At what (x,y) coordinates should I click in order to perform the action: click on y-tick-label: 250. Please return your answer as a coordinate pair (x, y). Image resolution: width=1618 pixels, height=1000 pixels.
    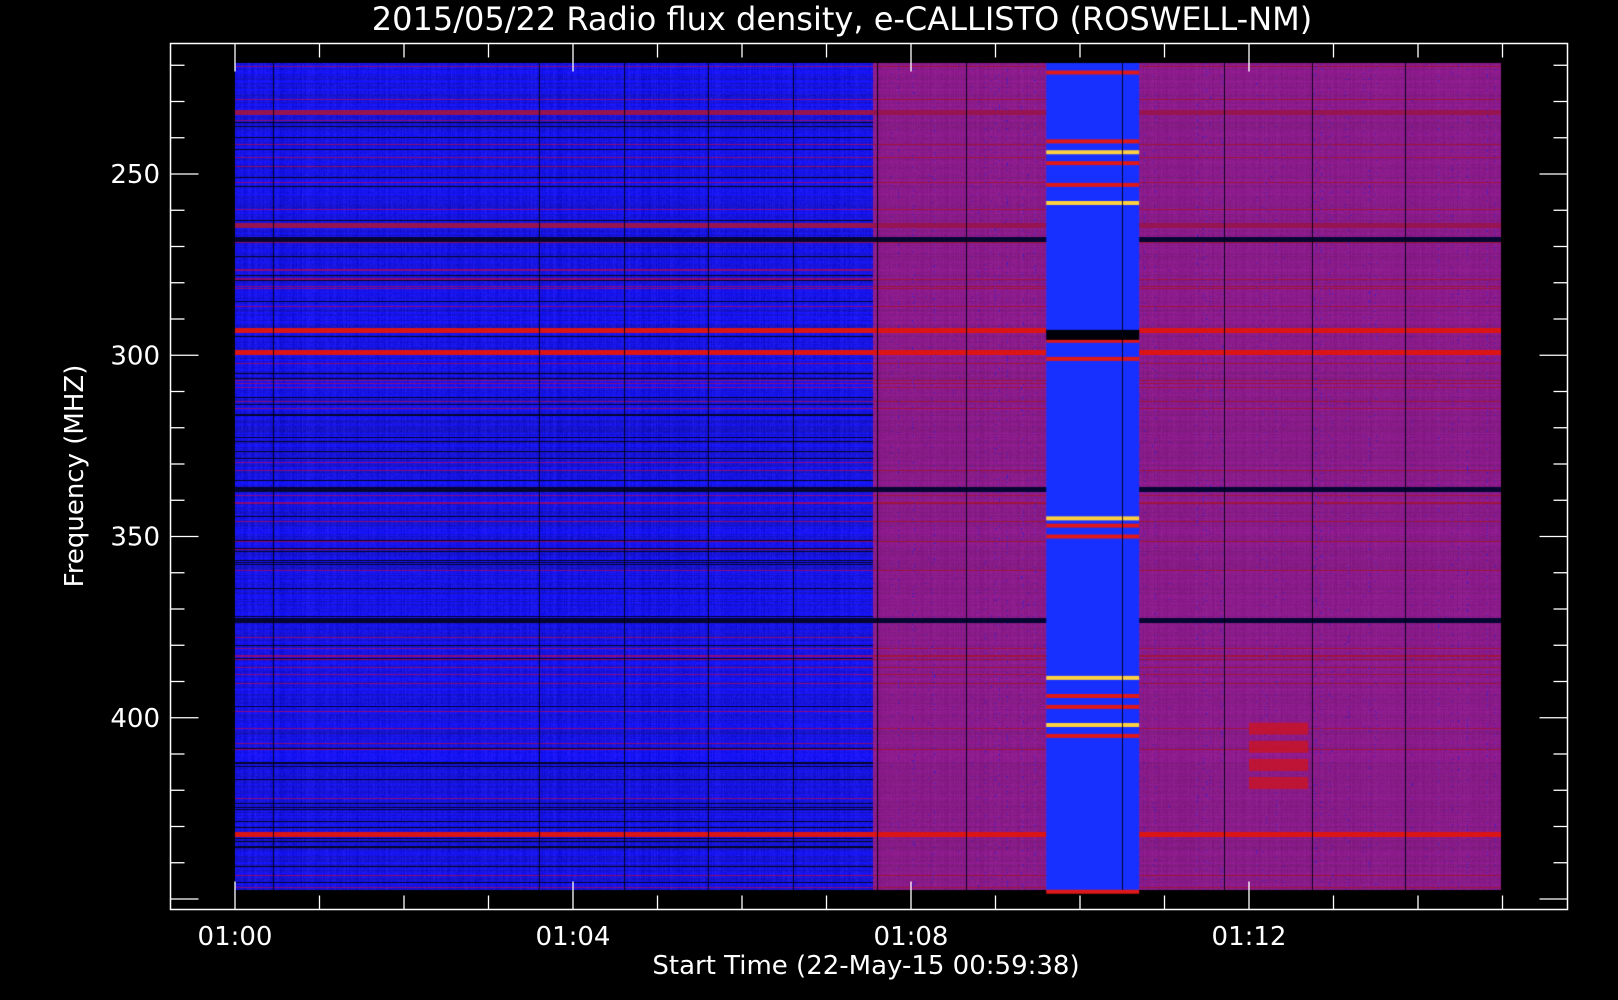
    Looking at the image, I should click on (135, 175).